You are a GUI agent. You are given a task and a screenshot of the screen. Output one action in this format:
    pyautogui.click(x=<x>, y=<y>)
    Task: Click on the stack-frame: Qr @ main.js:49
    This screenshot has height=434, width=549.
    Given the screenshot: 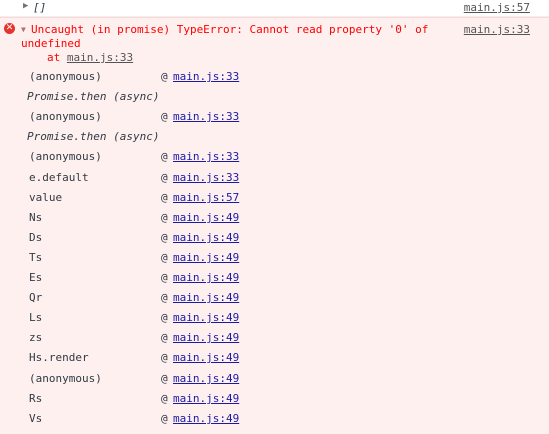 What is the action you would take?
    pyautogui.click(x=279, y=299)
    